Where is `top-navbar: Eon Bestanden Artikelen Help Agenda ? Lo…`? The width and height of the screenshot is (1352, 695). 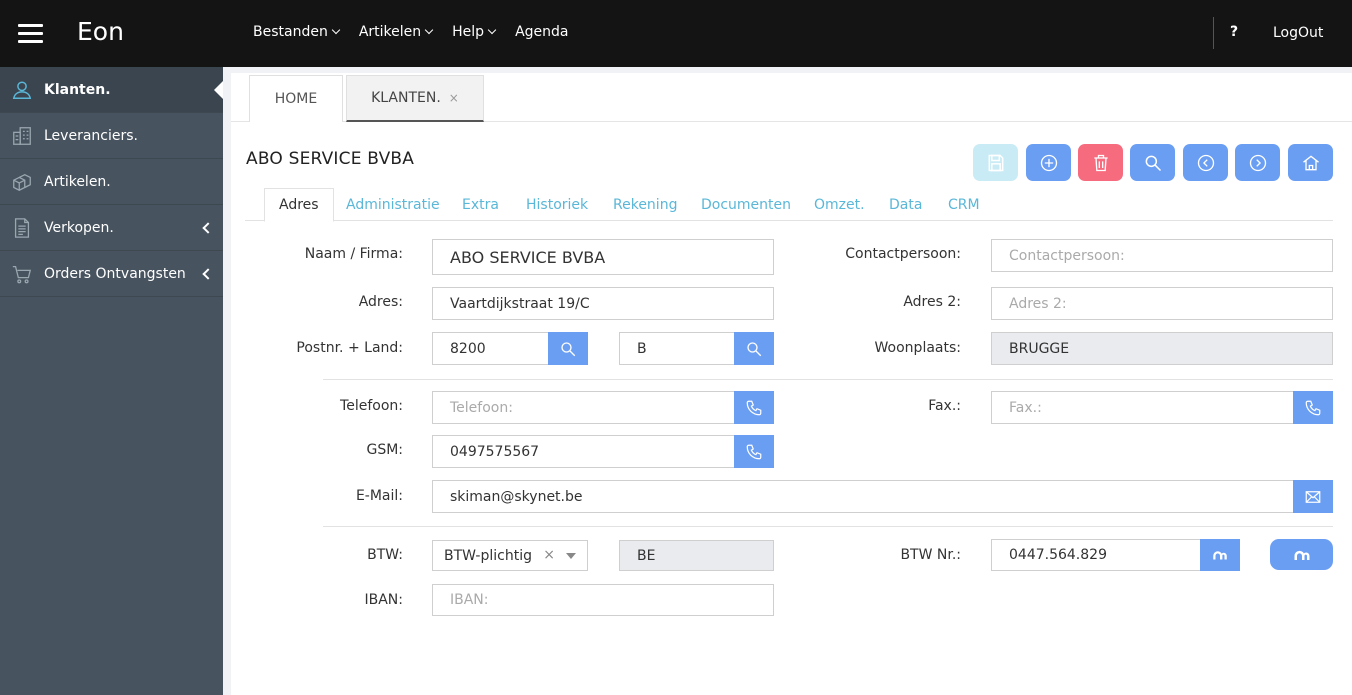
top-navbar: Eon Bestanden Artikelen Help Agenda ? Lo… is located at coordinates (676, 33).